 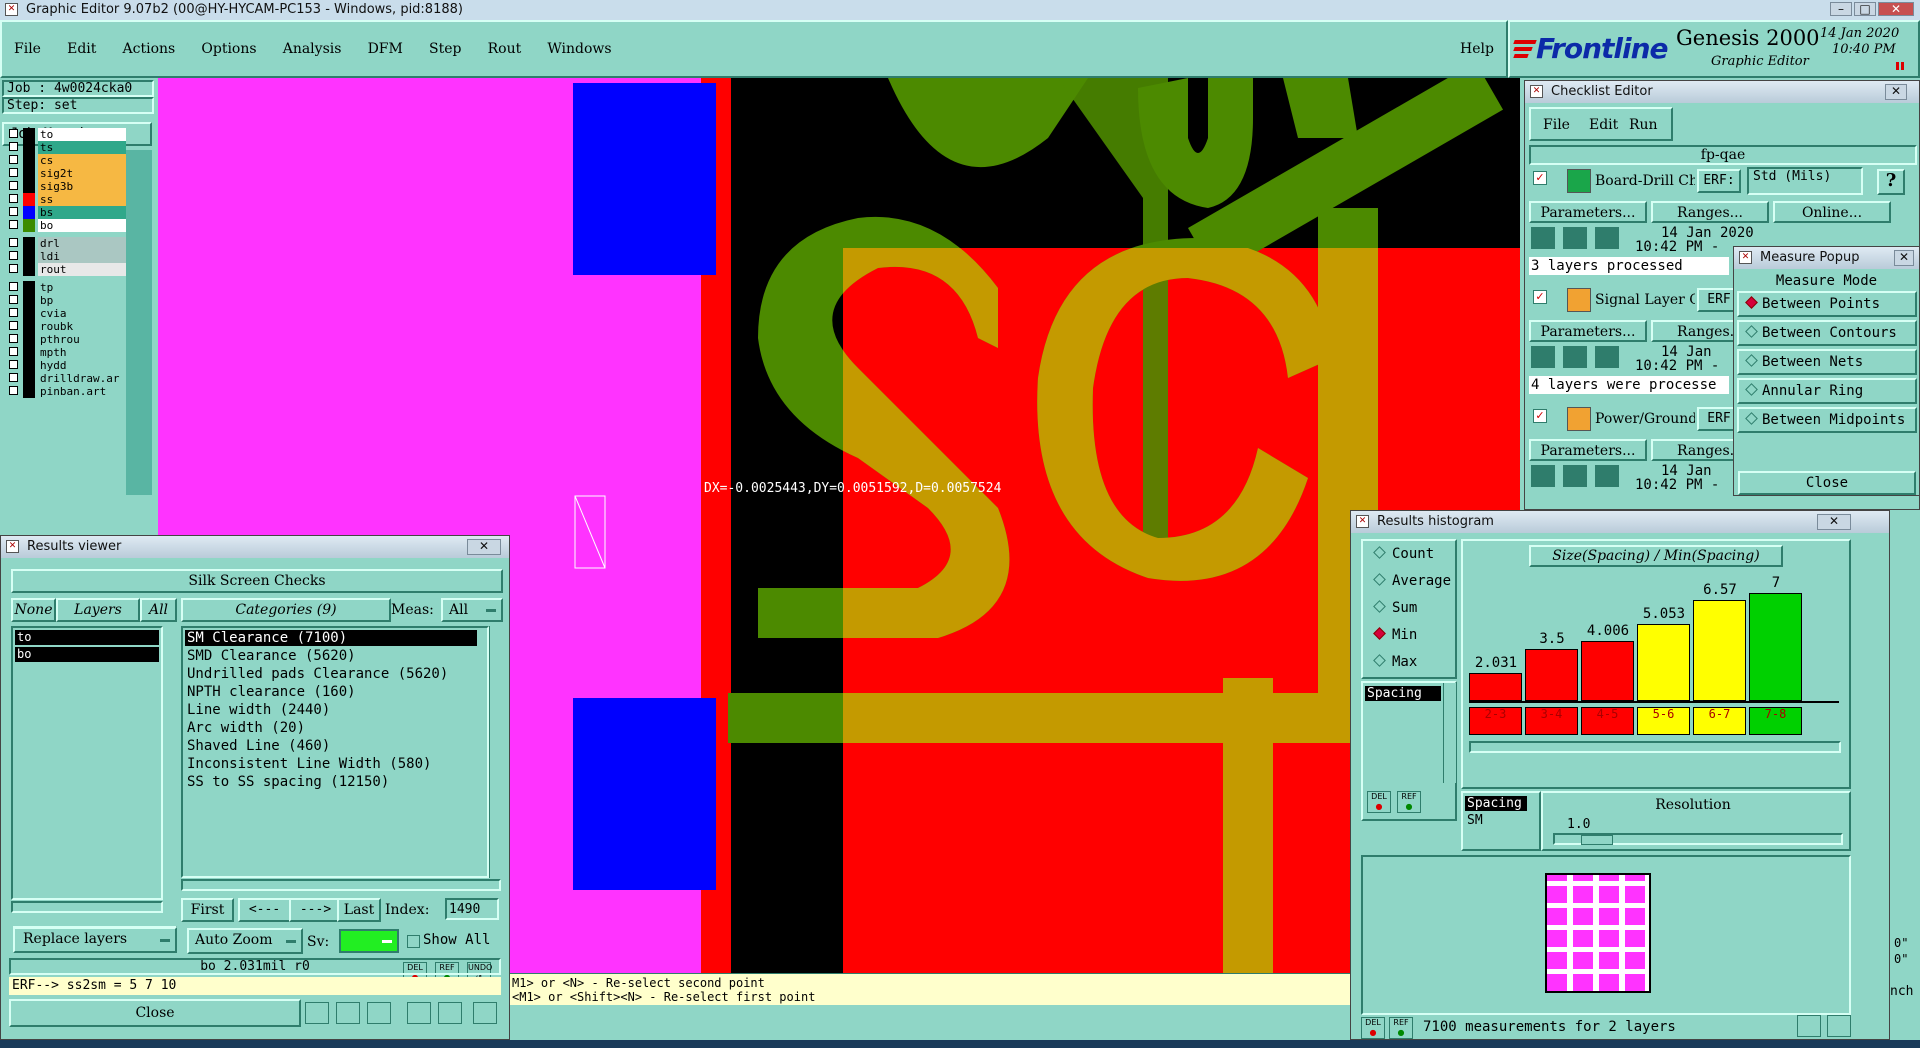 I want to click on layer-name: sig2t, so click(x=82, y=173).